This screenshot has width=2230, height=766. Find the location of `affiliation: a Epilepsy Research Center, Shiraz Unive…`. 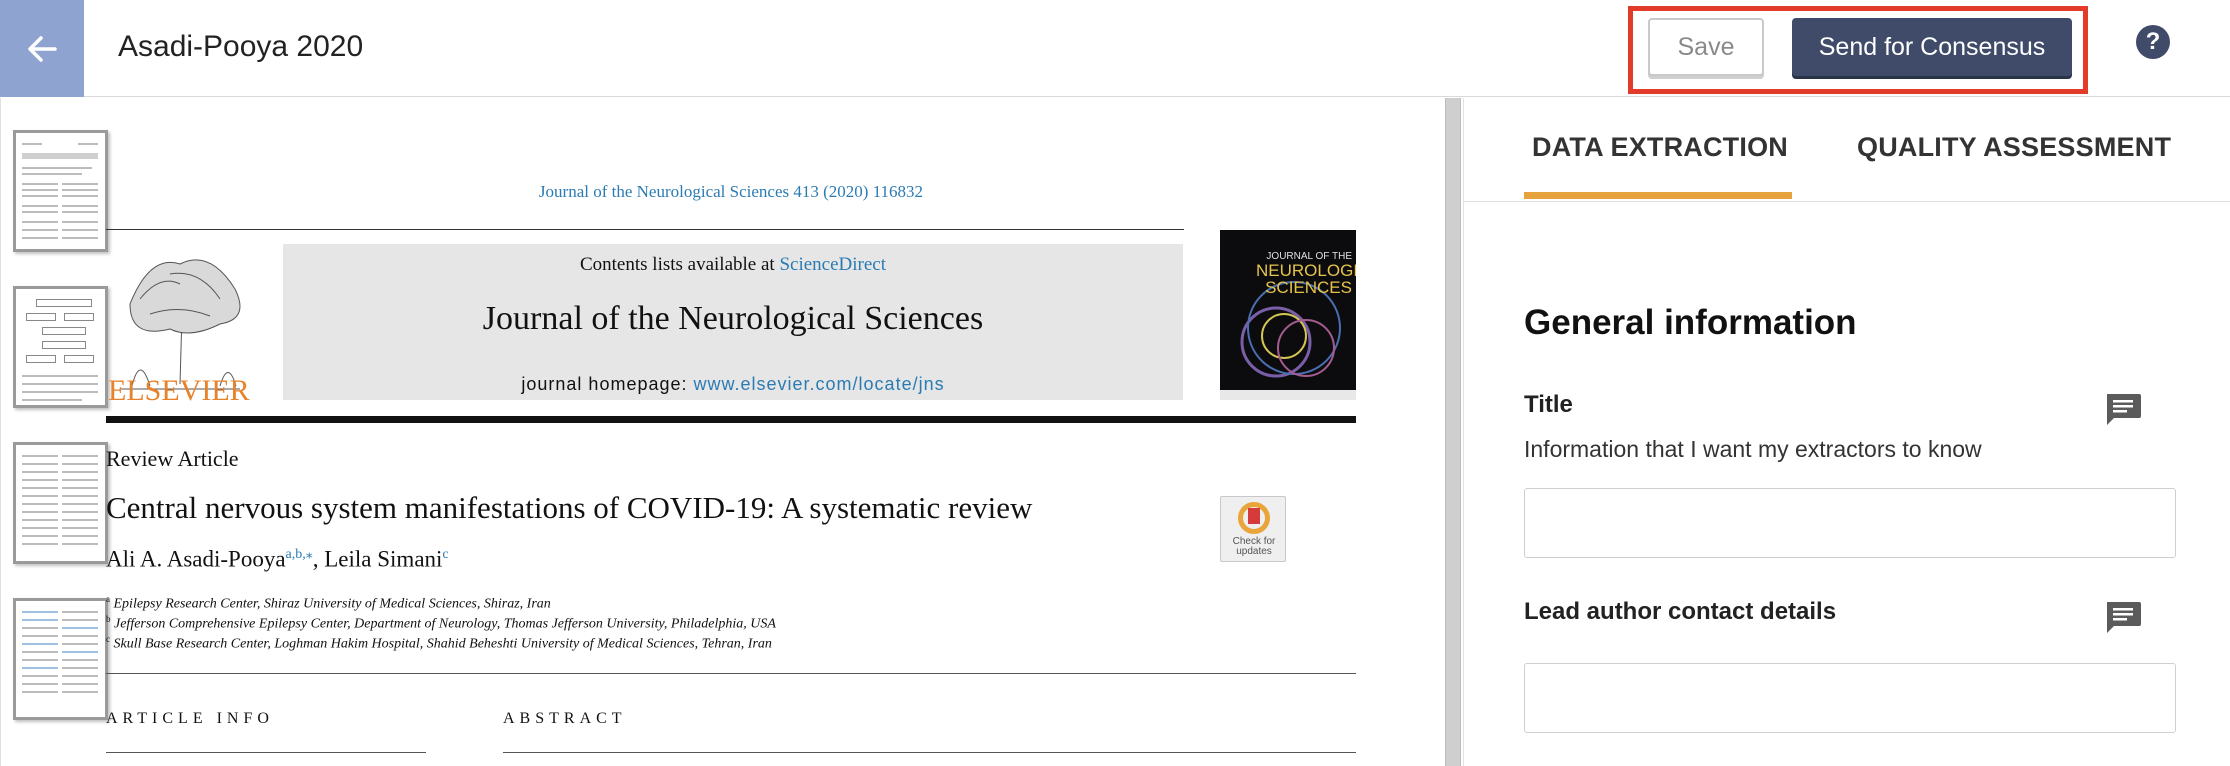

affiliation: a Epilepsy Research Center, Shiraz Unive… is located at coordinates (328, 603).